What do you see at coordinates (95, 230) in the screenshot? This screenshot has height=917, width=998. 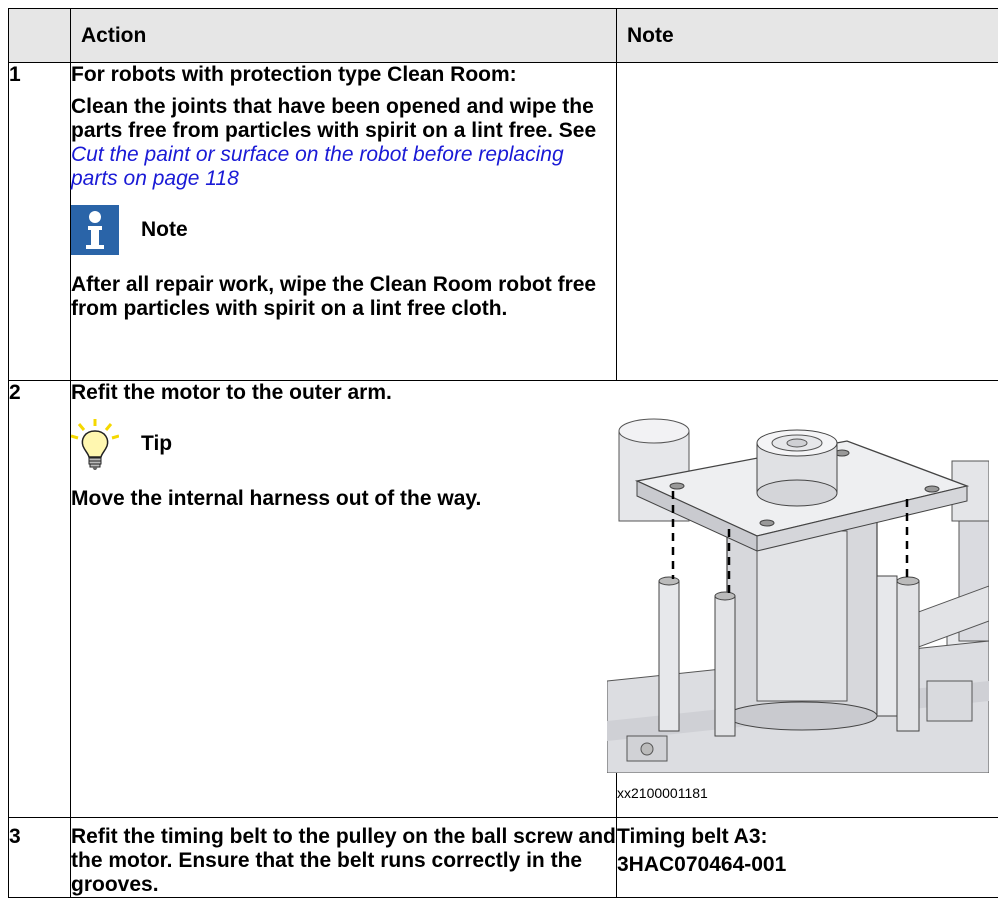 I see `info-icon` at bounding box center [95, 230].